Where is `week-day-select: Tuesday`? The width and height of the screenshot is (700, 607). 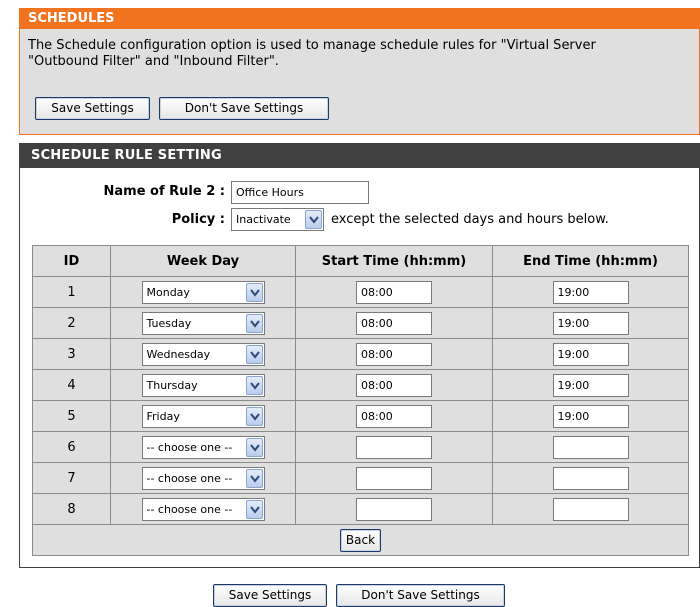 week-day-select: Tuesday is located at coordinates (203, 323).